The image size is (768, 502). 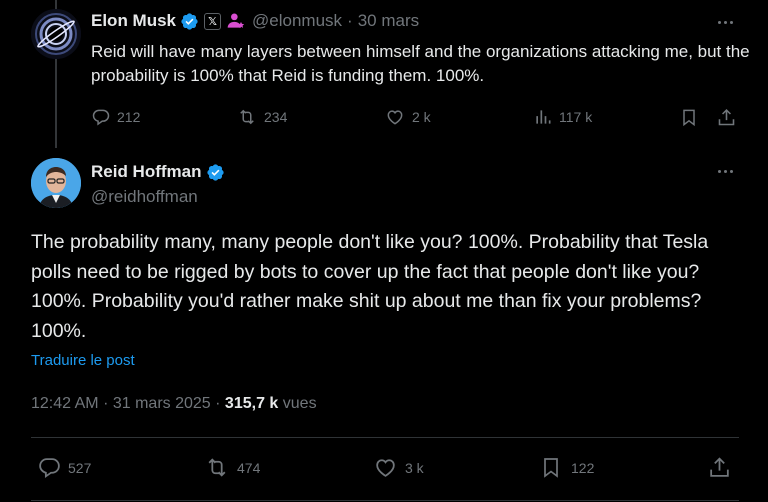 I want to click on bookmark-button: 122, so click(x=566, y=467).